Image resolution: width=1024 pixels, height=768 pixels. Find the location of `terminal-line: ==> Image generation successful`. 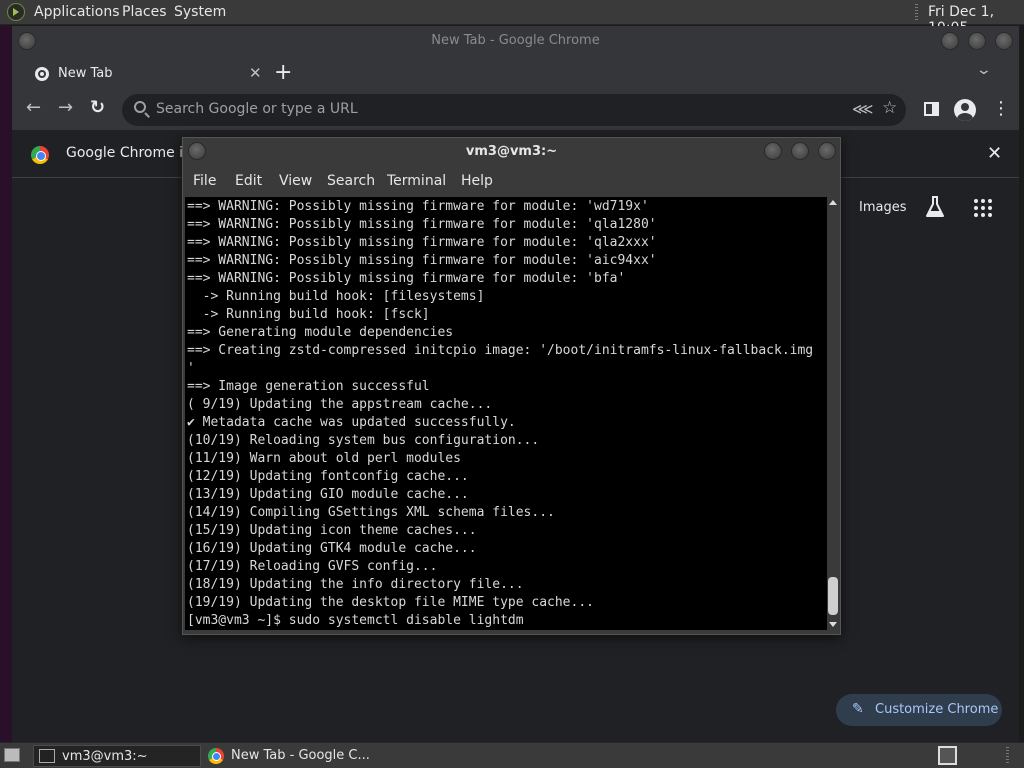

terminal-line: ==> Image generation successful is located at coordinates (308, 386).